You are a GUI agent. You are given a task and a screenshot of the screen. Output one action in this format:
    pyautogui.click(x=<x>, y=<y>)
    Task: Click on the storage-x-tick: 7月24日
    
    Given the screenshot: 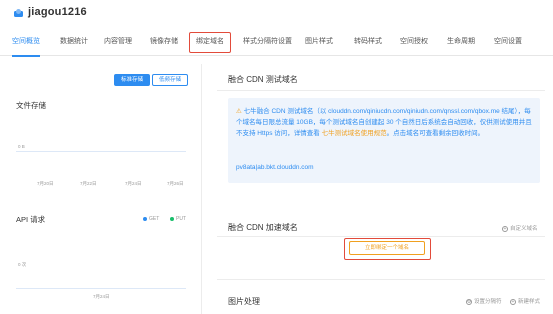 What is the action you would take?
    pyautogui.click(x=133, y=183)
    